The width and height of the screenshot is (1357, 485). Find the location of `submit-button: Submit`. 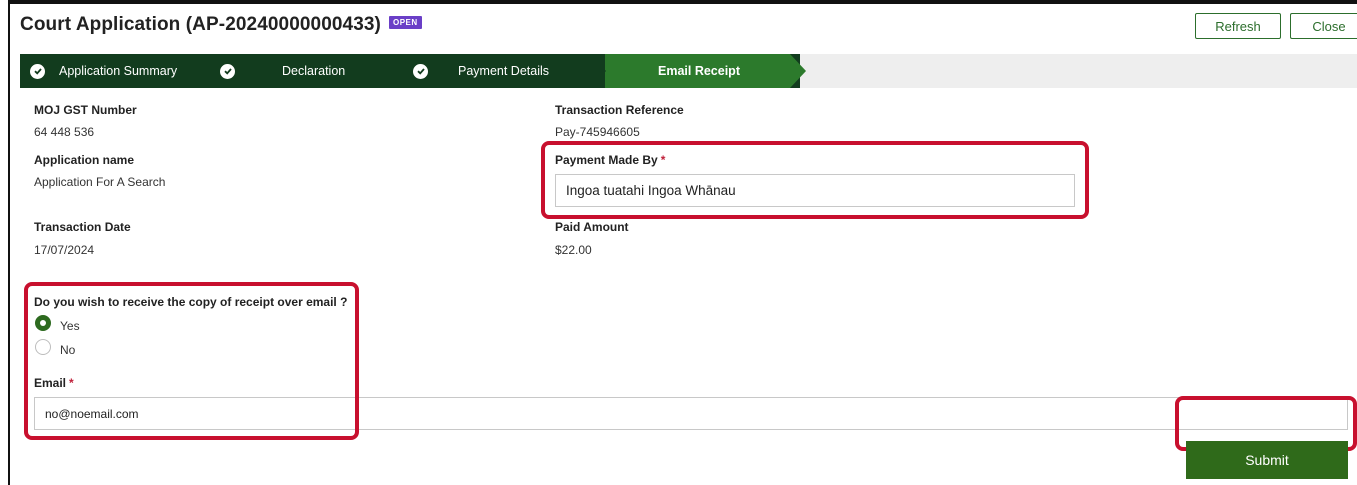

submit-button: Submit is located at coordinates (1267, 460).